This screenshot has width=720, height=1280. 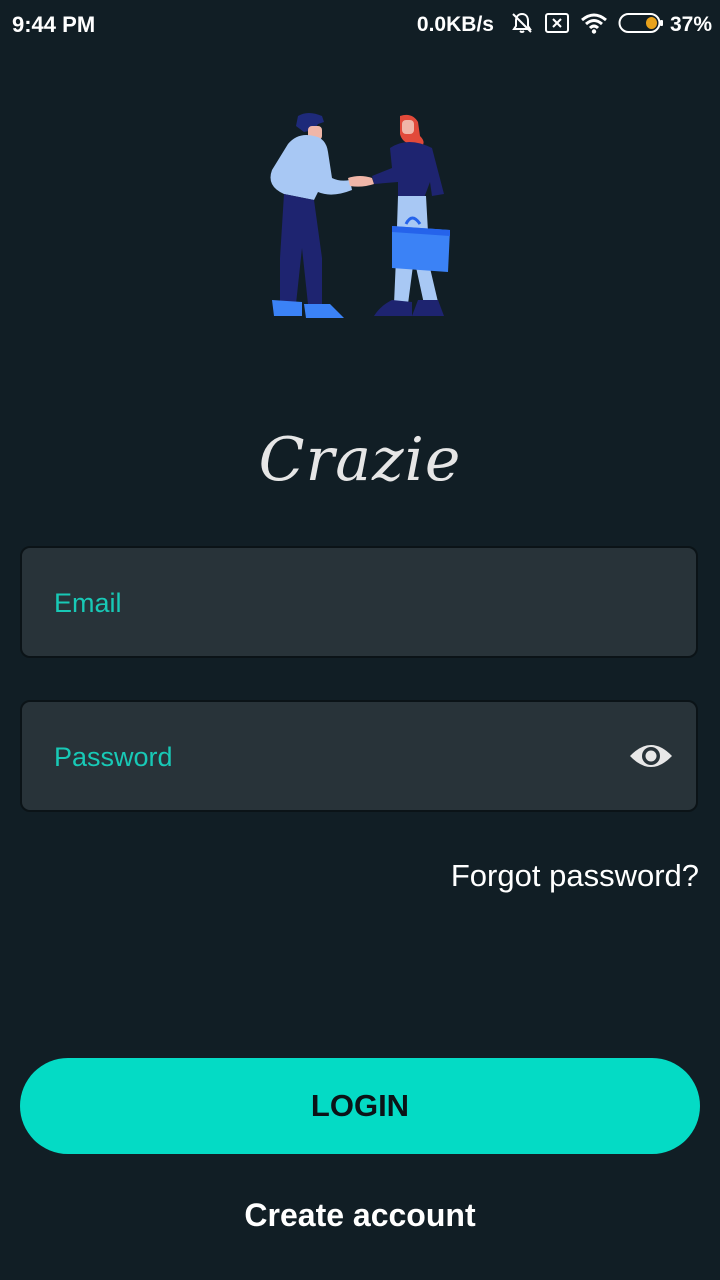 I want to click on create-account-link: Create account, so click(x=360, y=1215).